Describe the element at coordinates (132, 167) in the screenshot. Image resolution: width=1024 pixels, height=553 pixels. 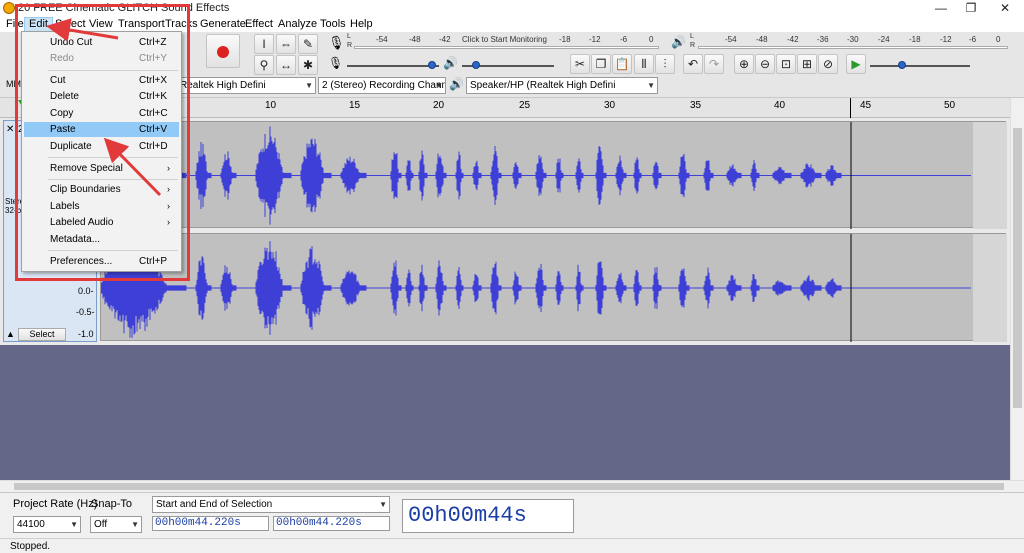
I see `arrow-to-paste` at that location.